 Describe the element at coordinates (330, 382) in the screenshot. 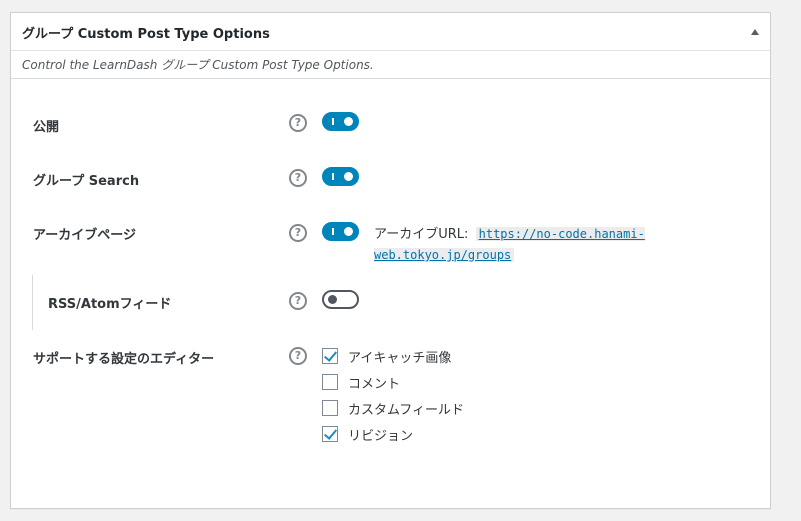

I see `comments-checkbox` at that location.